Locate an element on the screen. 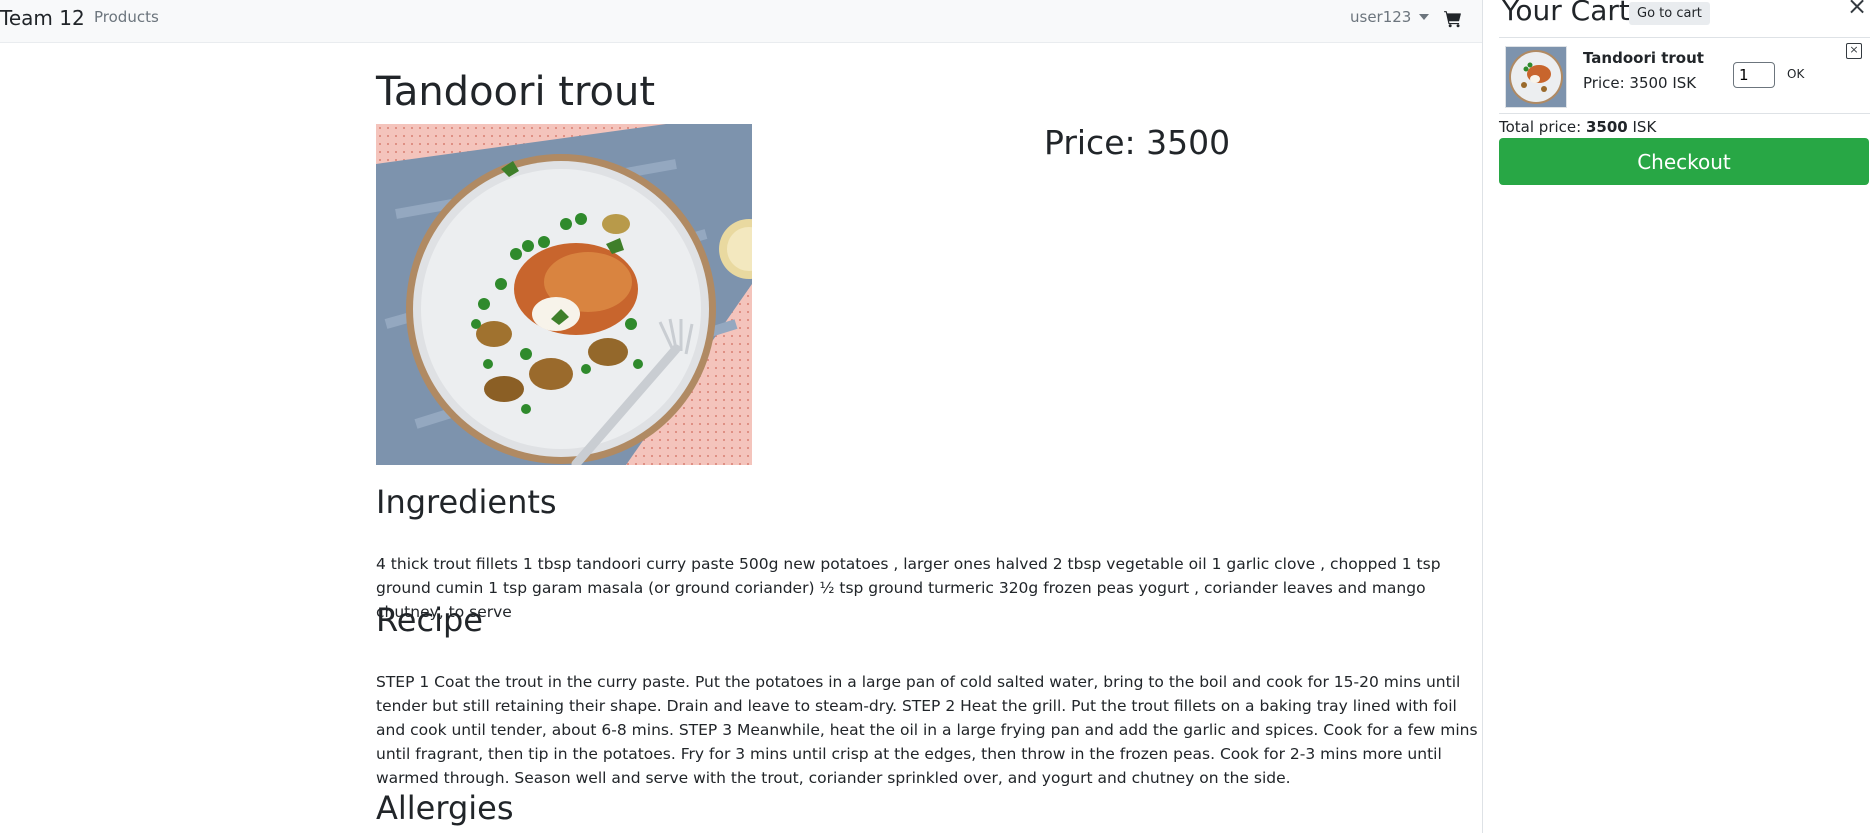  ingredients-heading: Ingredients is located at coordinates (466, 502).